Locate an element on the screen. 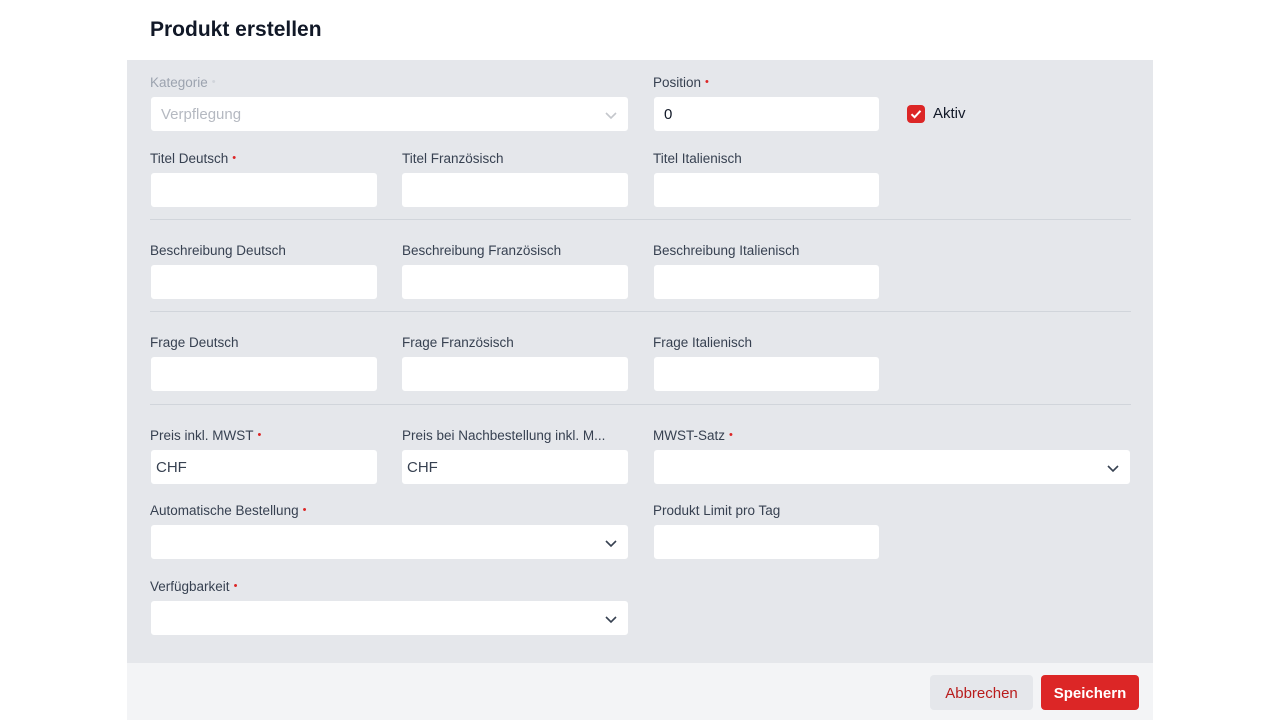 The width and height of the screenshot is (1280, 720). desc-it-input is located at coordinates (766, 282).